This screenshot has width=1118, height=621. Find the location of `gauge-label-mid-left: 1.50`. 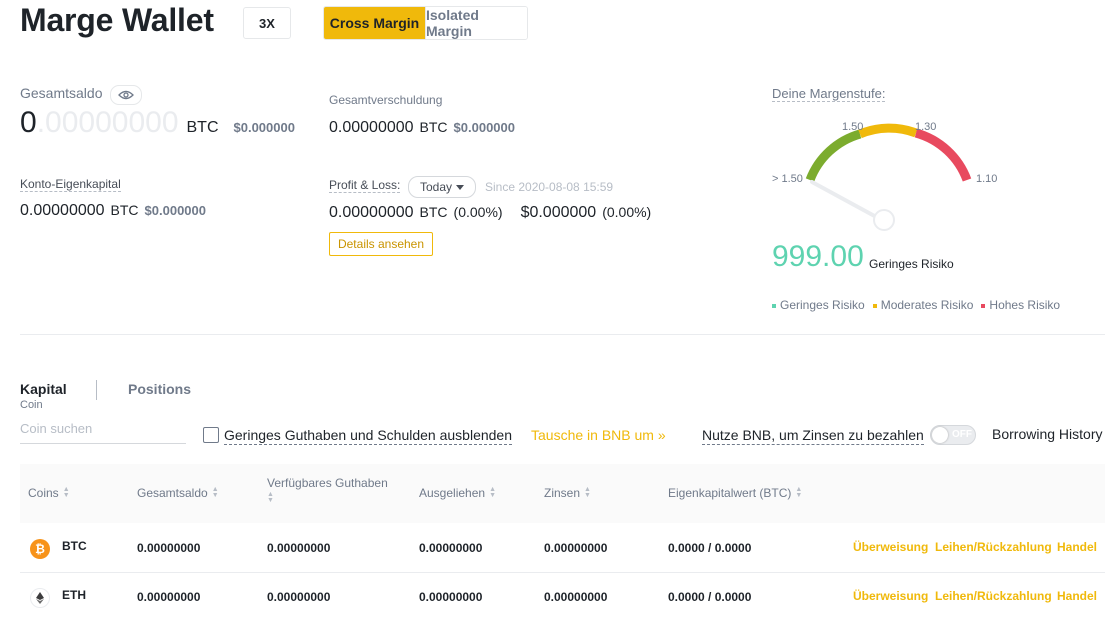

gauge-label-mid-left: 1.50 is located at coordinates (853, 127).